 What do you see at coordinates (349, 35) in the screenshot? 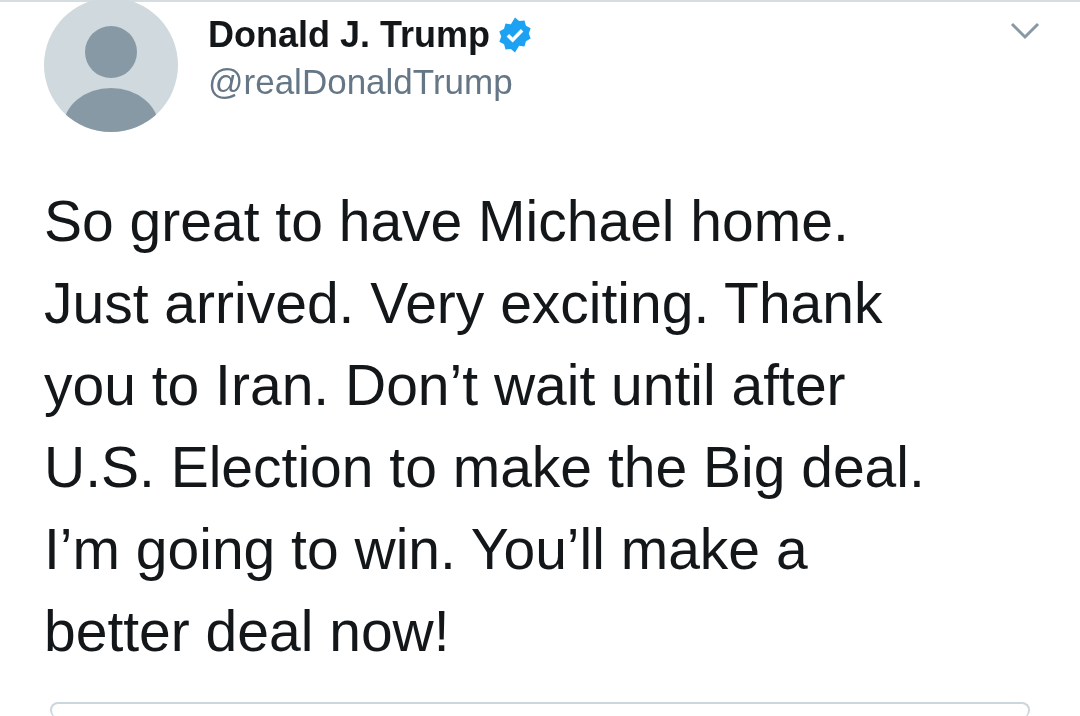
I see `user-name: Donald J. Trump` at bounding box center [349, 35].